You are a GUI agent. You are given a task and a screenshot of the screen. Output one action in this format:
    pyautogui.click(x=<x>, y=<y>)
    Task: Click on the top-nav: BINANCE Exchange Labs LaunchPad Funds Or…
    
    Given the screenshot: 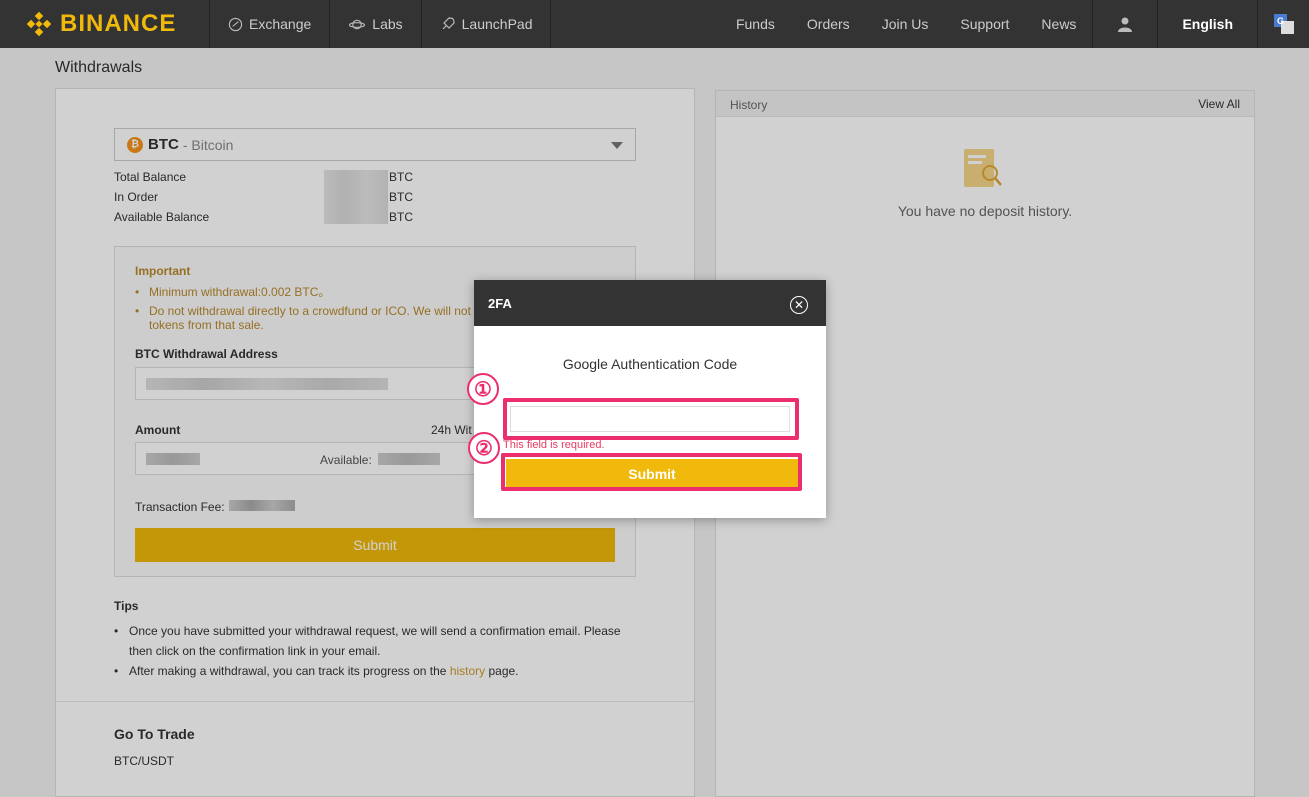 What is the action you would take?
    pyautogui.click(x=654, y=24)
    